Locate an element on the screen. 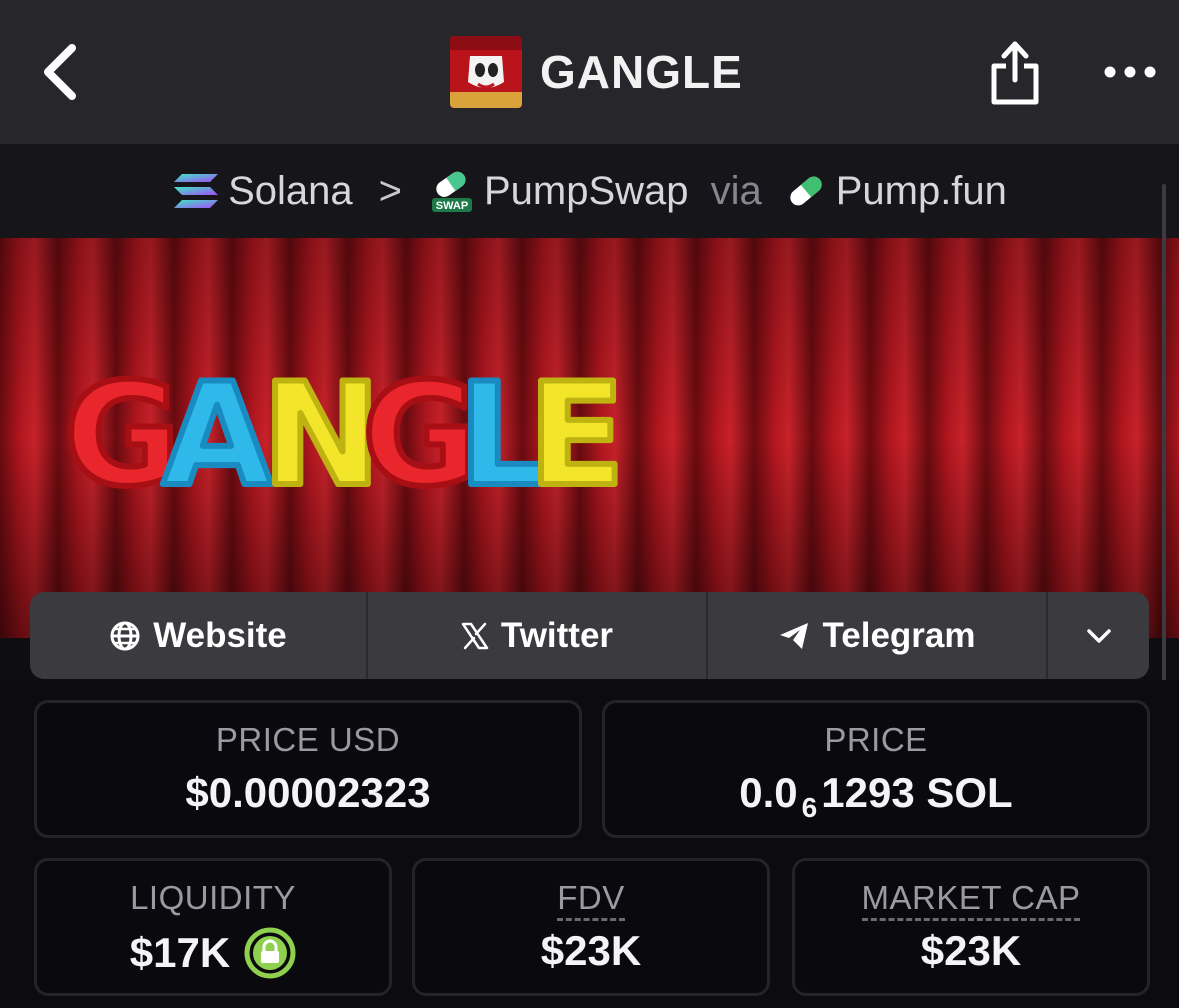  price-sol-zero-count: 6 is located at coordinates (809, 807).